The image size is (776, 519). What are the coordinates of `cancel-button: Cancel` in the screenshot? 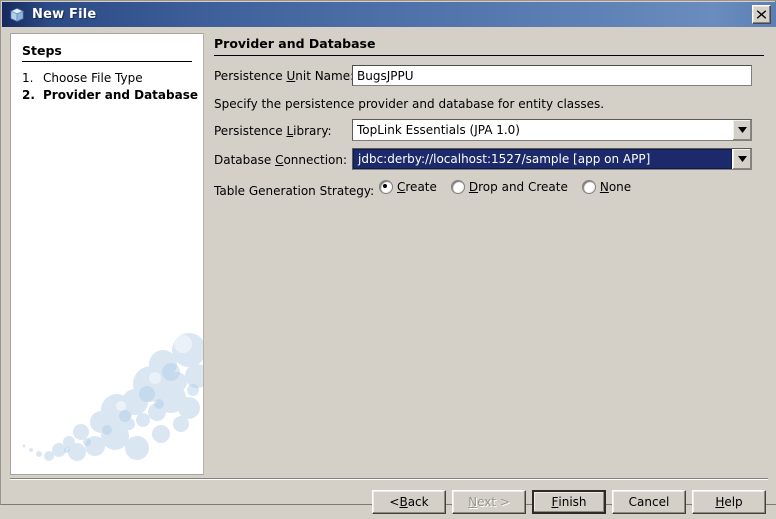 It's located at (649, 502).